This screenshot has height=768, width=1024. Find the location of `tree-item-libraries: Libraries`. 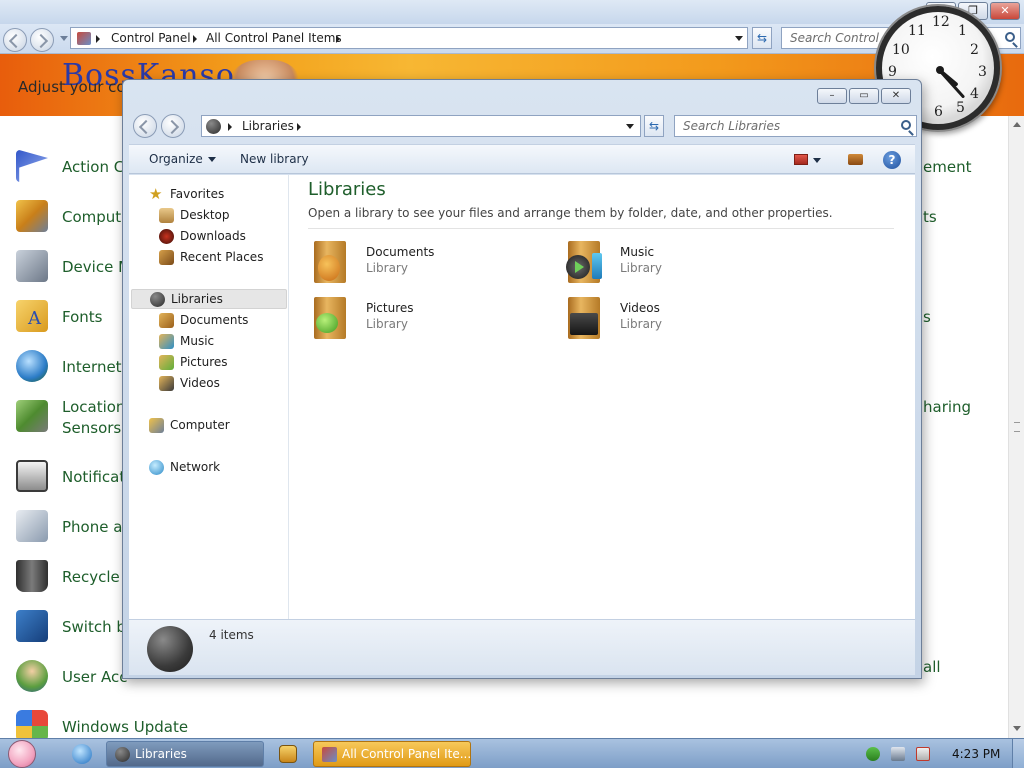

tree-item-libraries: Libraries is located at coordinates (209, 299).